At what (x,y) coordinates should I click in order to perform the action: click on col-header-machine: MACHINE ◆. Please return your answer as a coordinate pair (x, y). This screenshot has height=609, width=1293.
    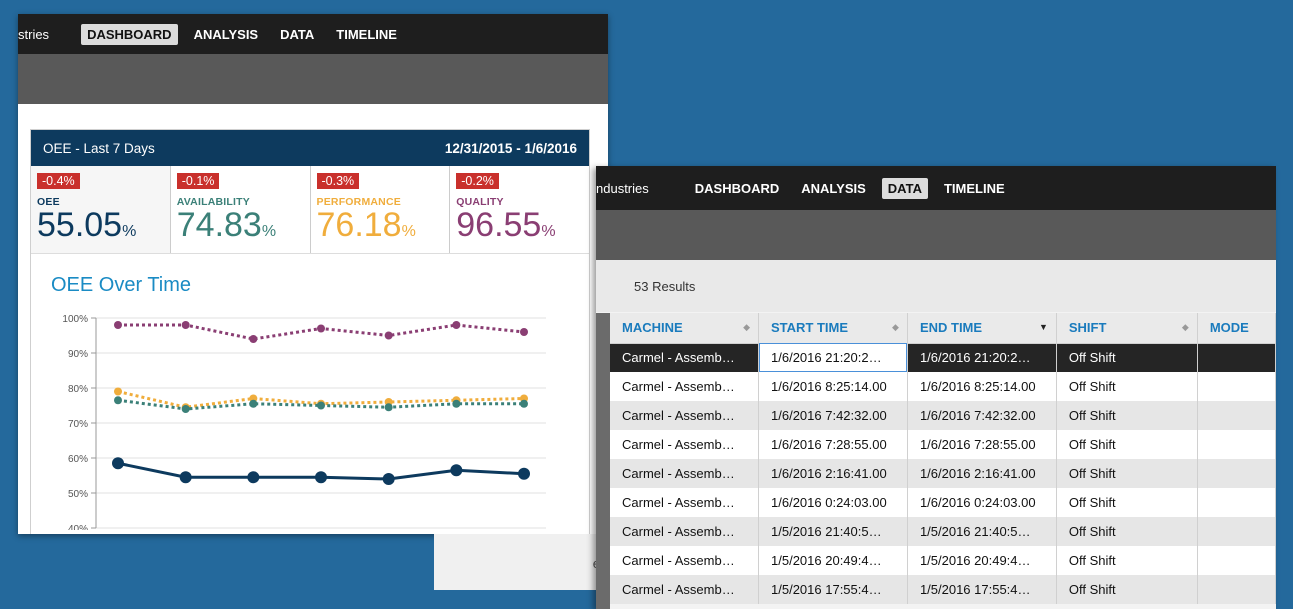
    Looking at the image, I should click on (685, 328).